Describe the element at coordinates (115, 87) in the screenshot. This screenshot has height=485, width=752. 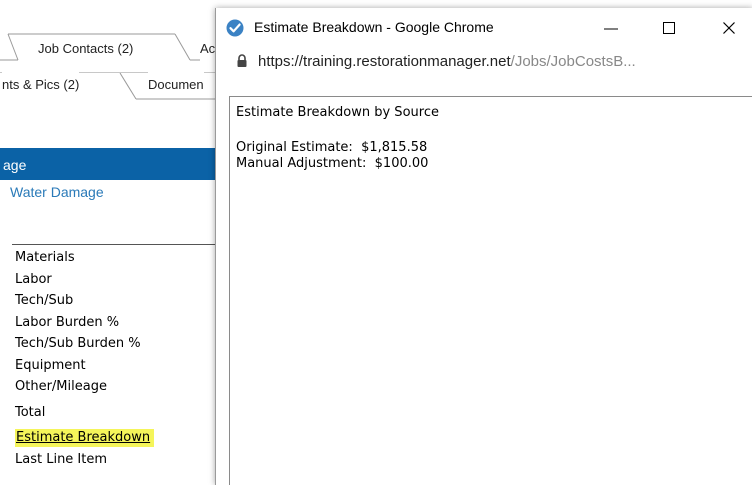
I see `tab-row-2: nts & Pics (2) Documen` at that location.